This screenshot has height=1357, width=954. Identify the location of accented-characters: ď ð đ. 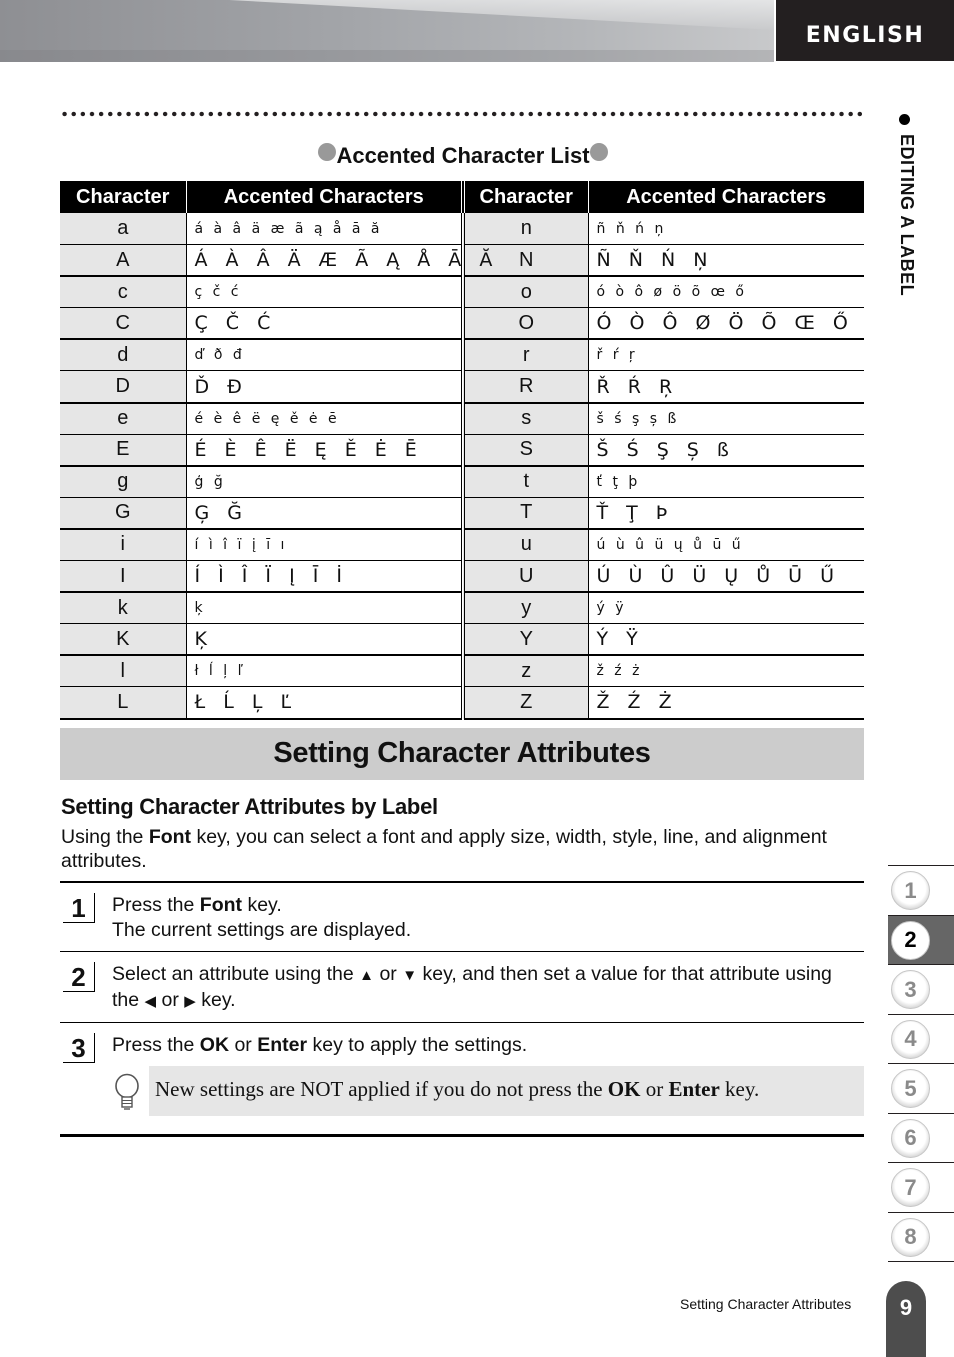
(325, 355).